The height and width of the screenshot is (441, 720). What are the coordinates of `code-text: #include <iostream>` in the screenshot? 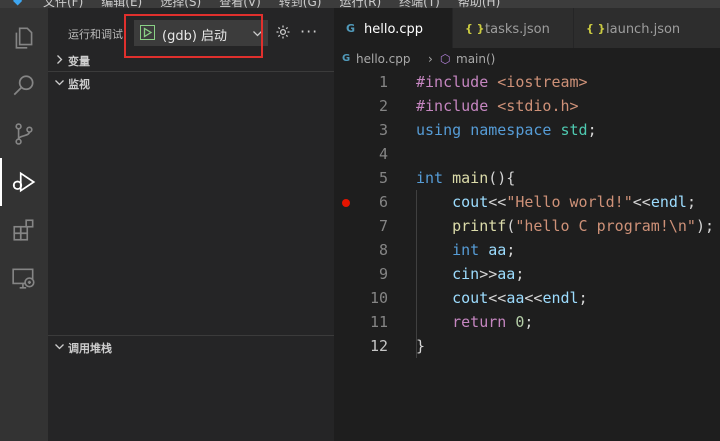 It's located at (502, 82).